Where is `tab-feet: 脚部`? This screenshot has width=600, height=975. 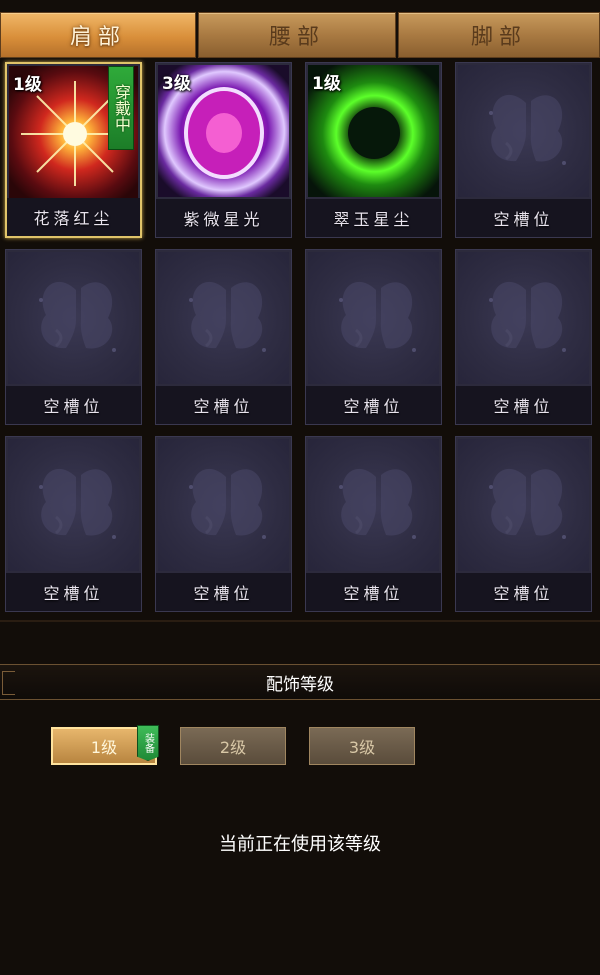
tab-feet: 脚部 is located at coordinates (499, 35).